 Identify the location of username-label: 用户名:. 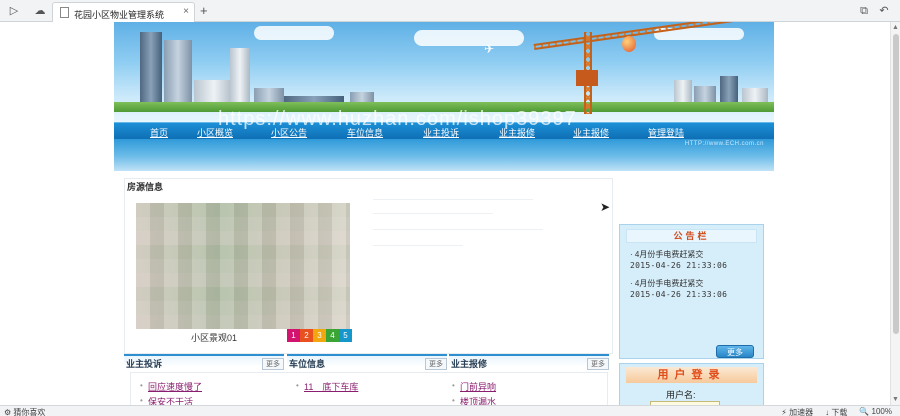
(681, 395).